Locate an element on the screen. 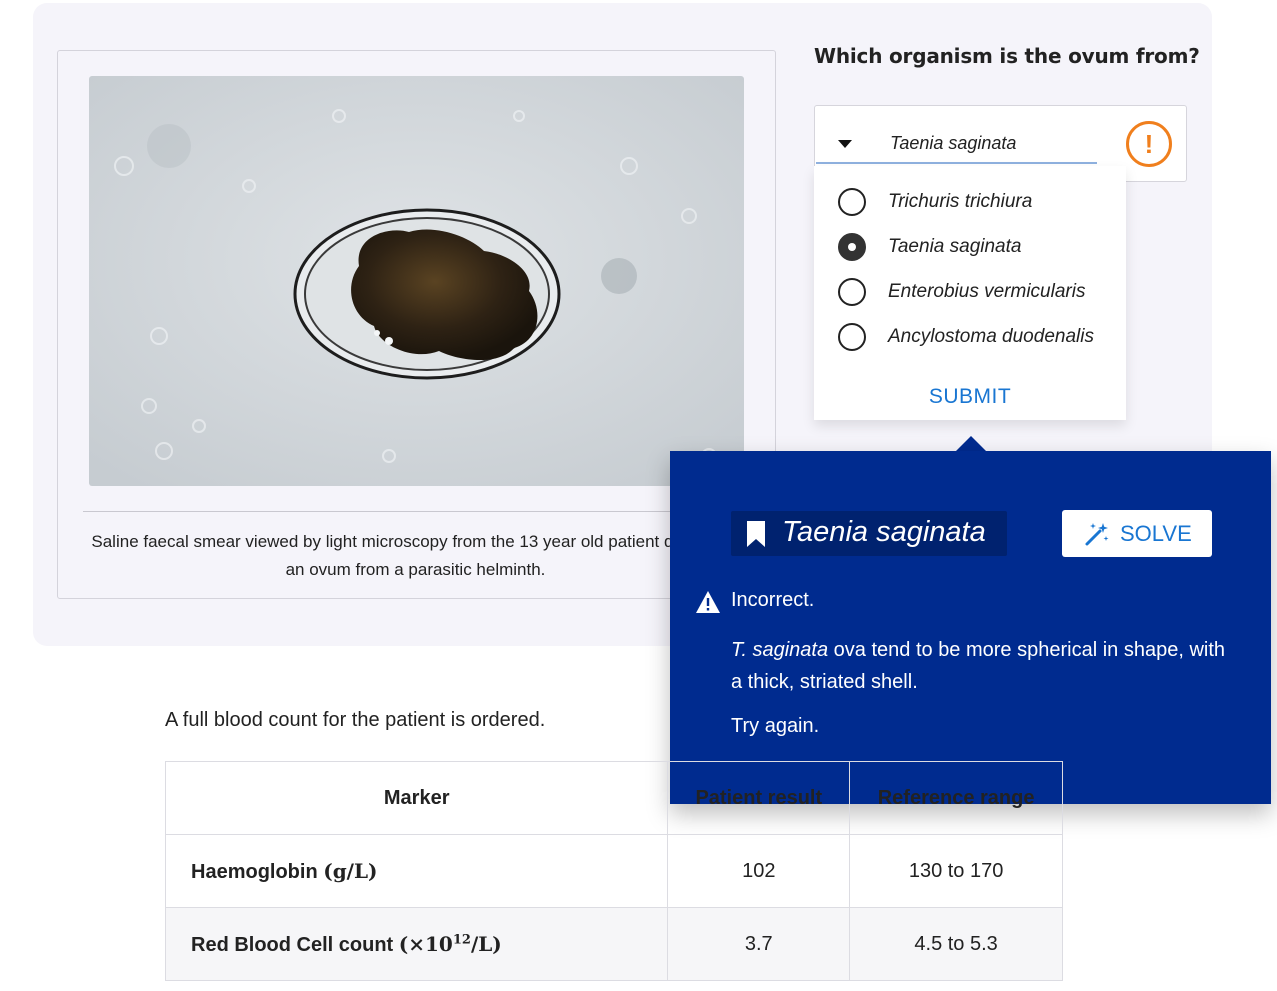 The image size is (1277, 991). option-trichuris: Trichuris trichiura is located at coordinates (983, 202).